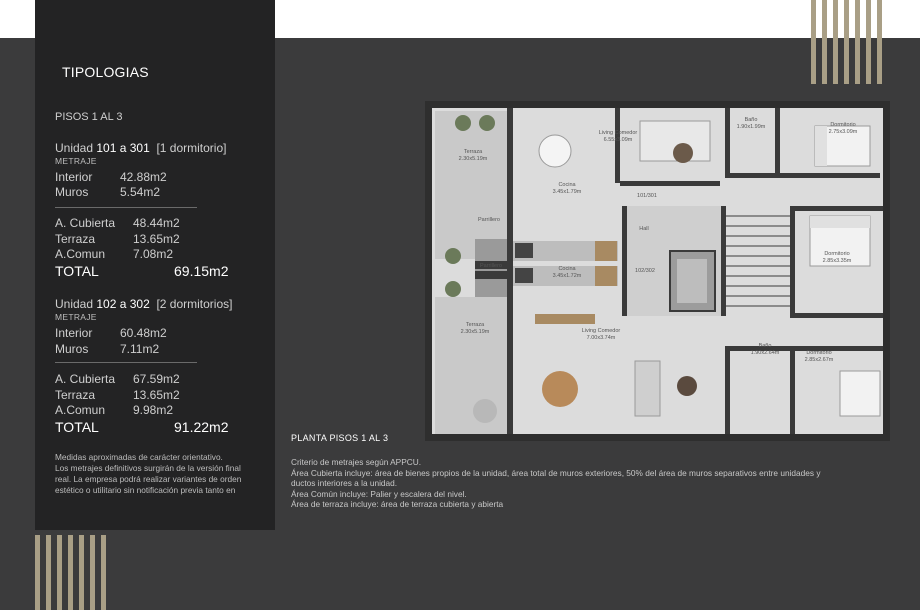 The height and width of the screenshot is (610, 920). Describe the element at coordinates (618, 140) in the screenshot. I see `dims-living-top: 6.55x3.09m` at that location.